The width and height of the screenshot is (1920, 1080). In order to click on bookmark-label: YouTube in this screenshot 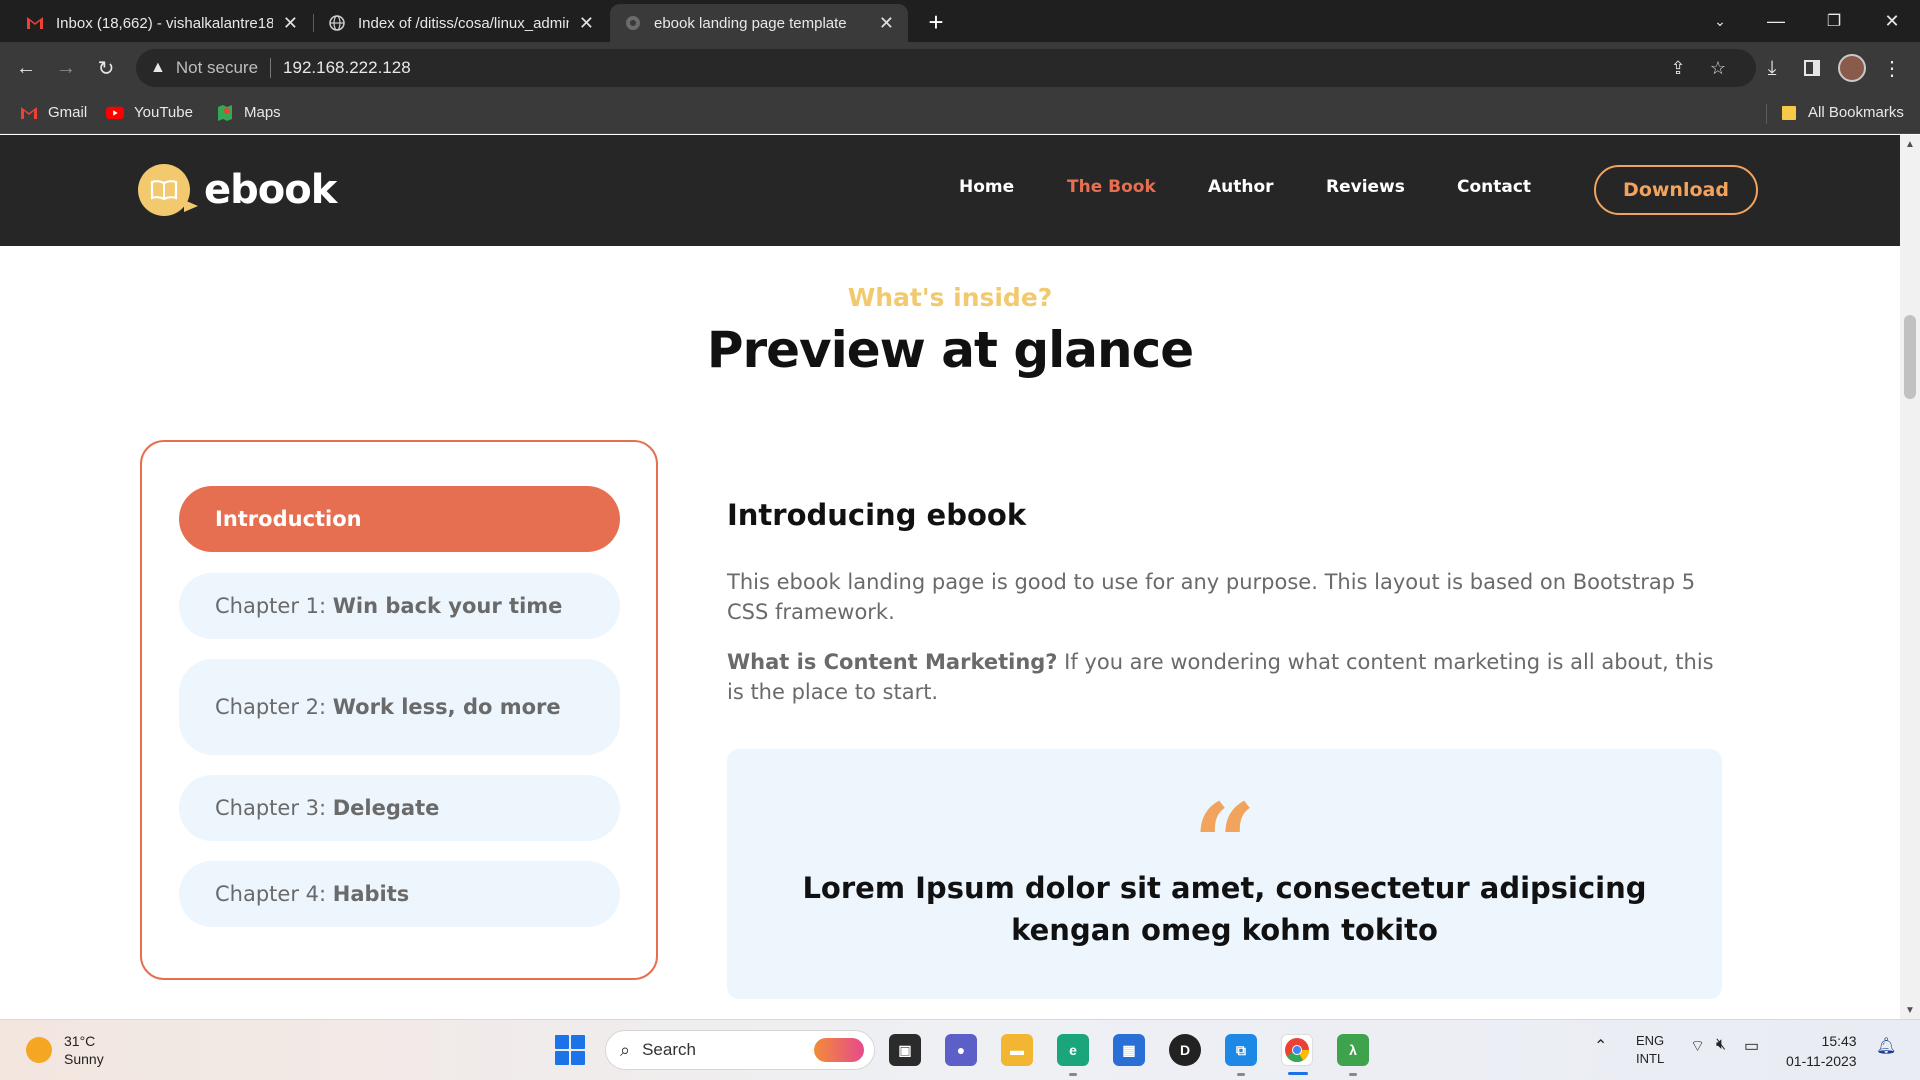, I will do `click(163, 112)`.